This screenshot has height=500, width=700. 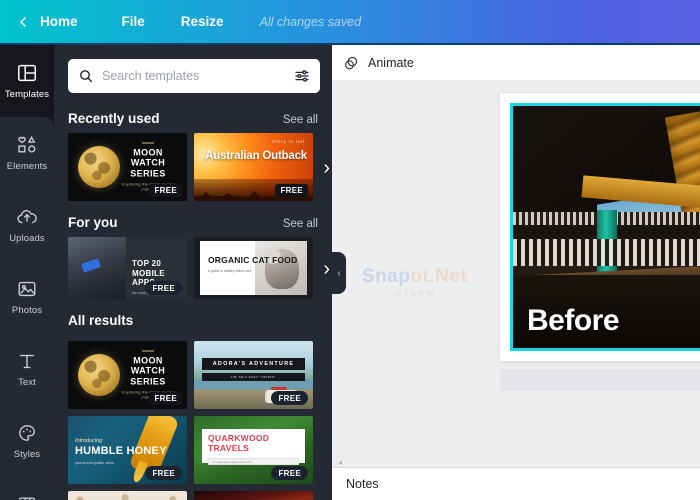 I want to click on template-card-dark-red, so click(x=253, y=495).